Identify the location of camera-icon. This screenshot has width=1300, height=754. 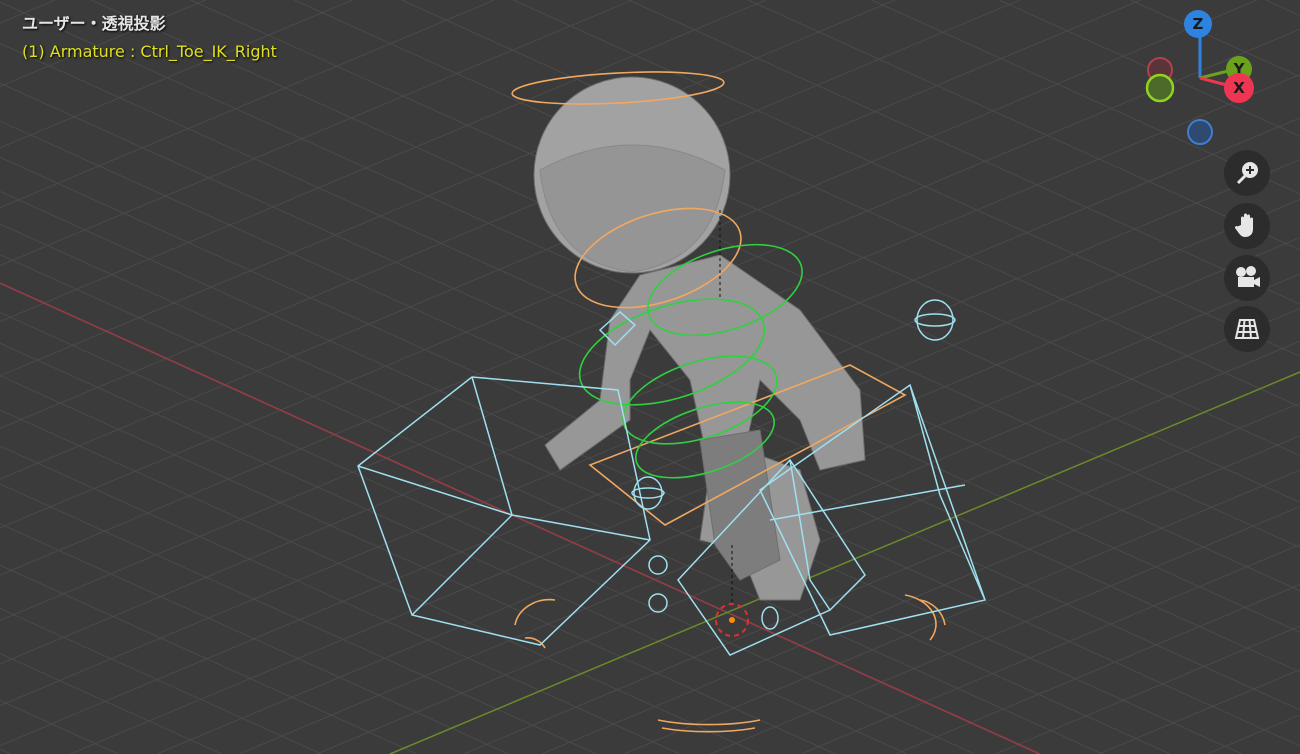
(1248, 276).